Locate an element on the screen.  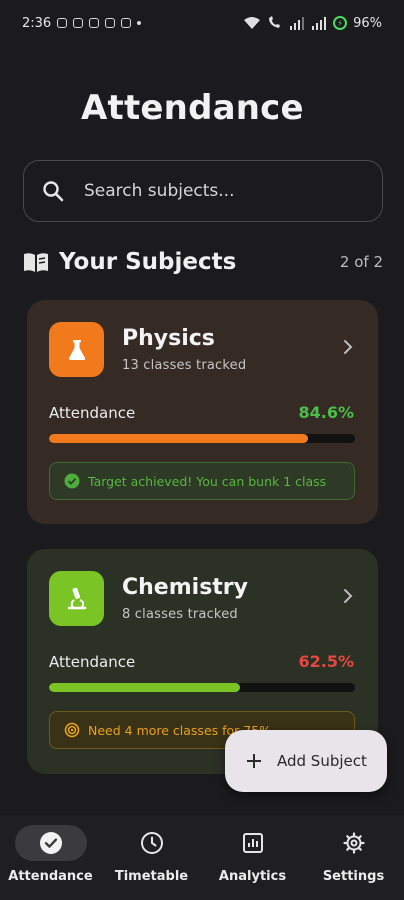
add-subject-button: Add Subject is located at coordinates (306, 761).